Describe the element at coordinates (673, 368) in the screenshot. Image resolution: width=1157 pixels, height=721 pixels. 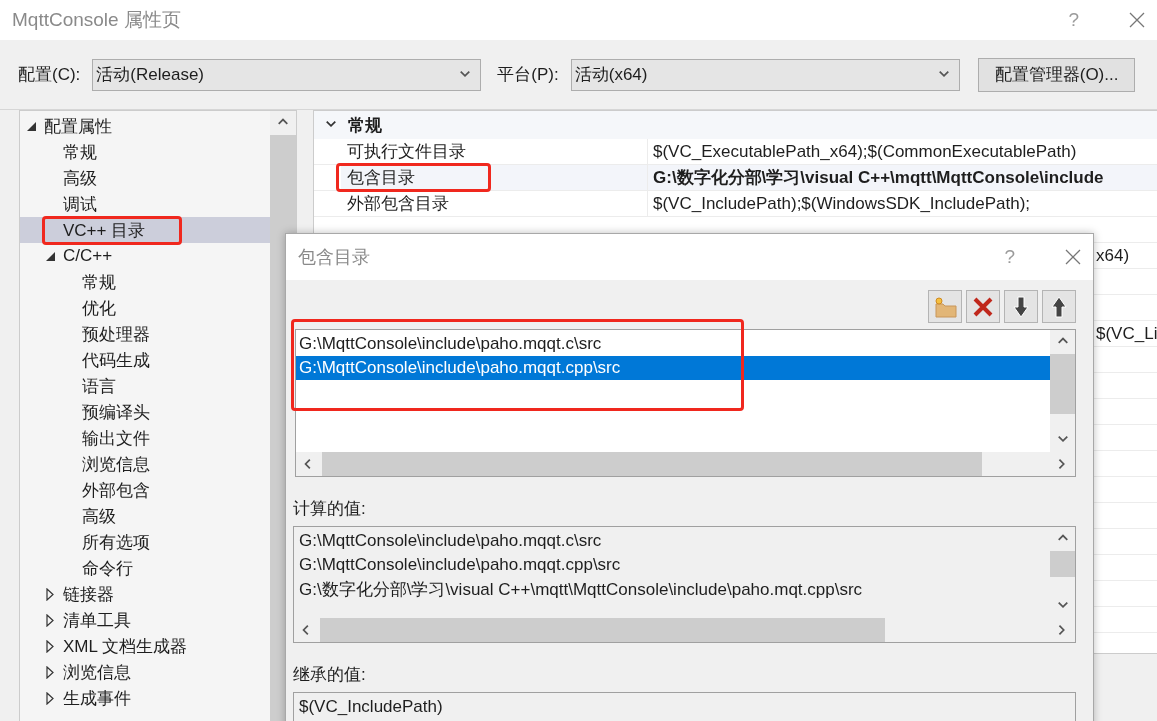
I see `directory-entry: G:\MqttConsole\include\paho.mqqt.cpp\src` at that location.